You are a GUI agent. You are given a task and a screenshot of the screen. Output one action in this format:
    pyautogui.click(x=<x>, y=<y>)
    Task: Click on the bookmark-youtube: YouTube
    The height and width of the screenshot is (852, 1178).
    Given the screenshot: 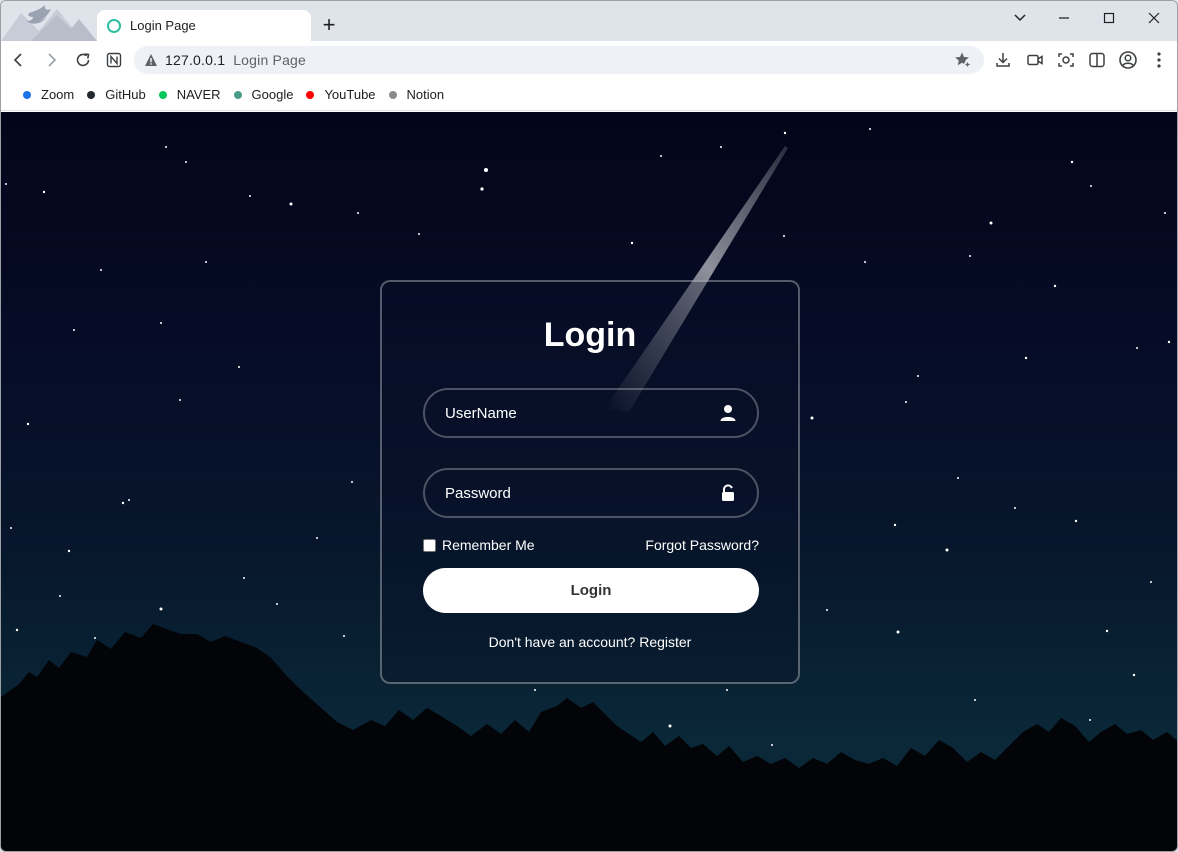 What is the action you would take?
    pyautogui.click(x=341, y=94)
    